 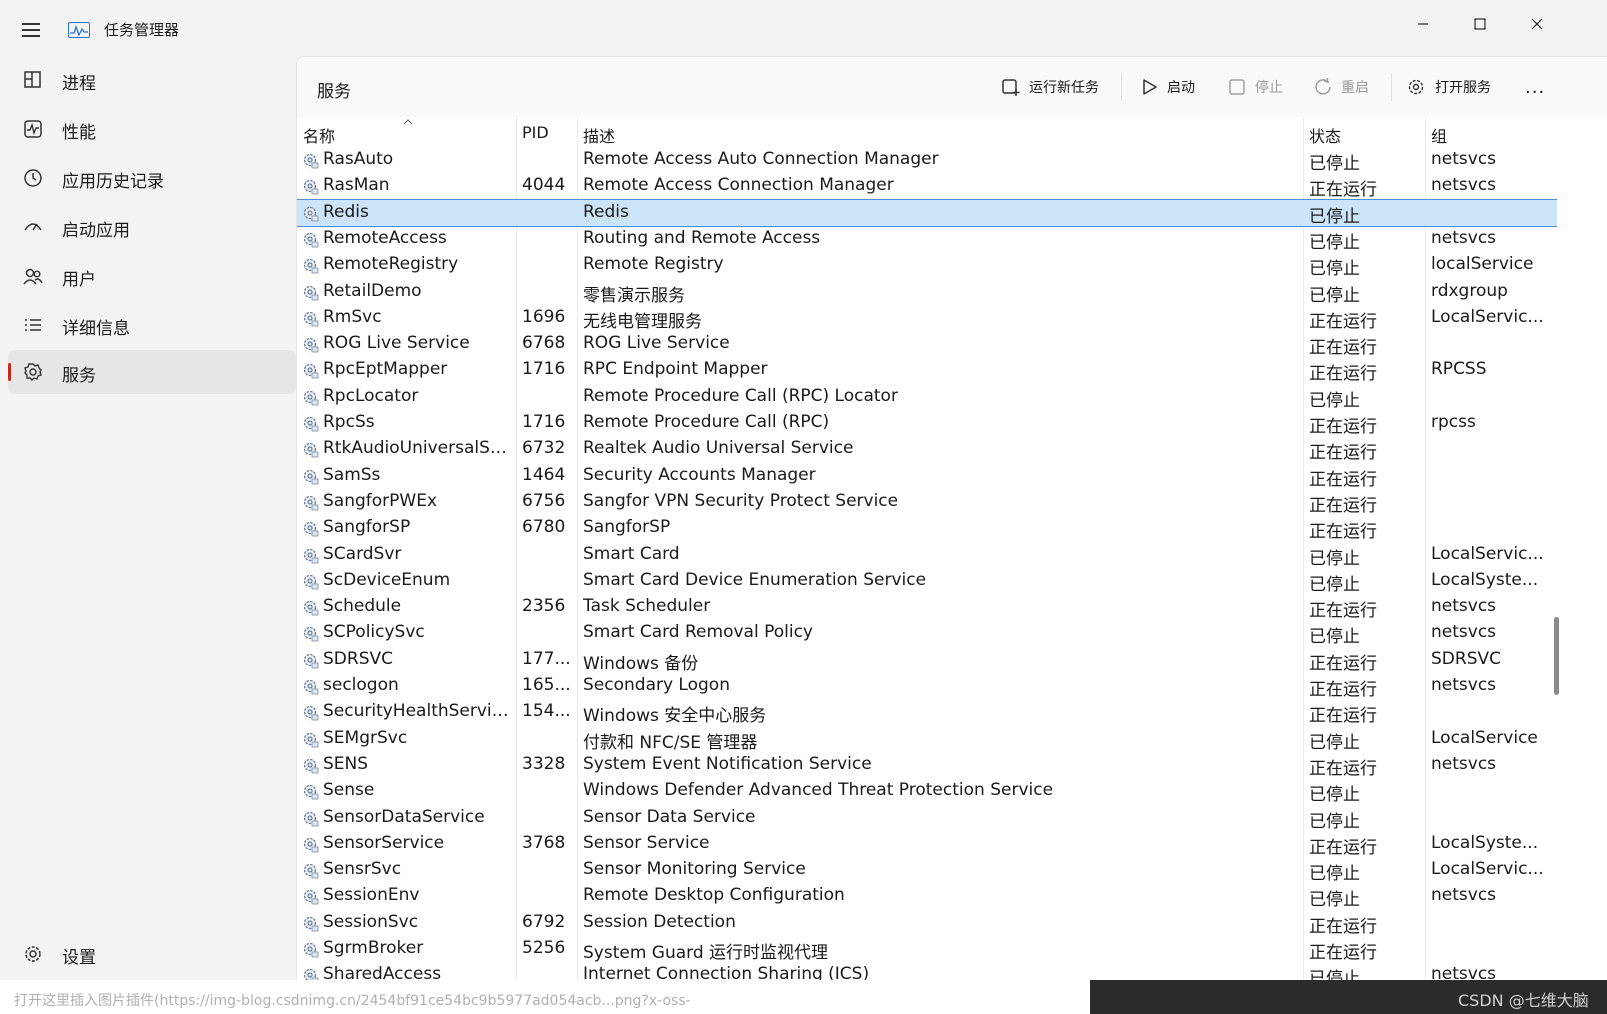 What do you see at coordinates (352, 316) in the screenshot?
I see `service-name: RmSvc` at bounding box center [352, 316].